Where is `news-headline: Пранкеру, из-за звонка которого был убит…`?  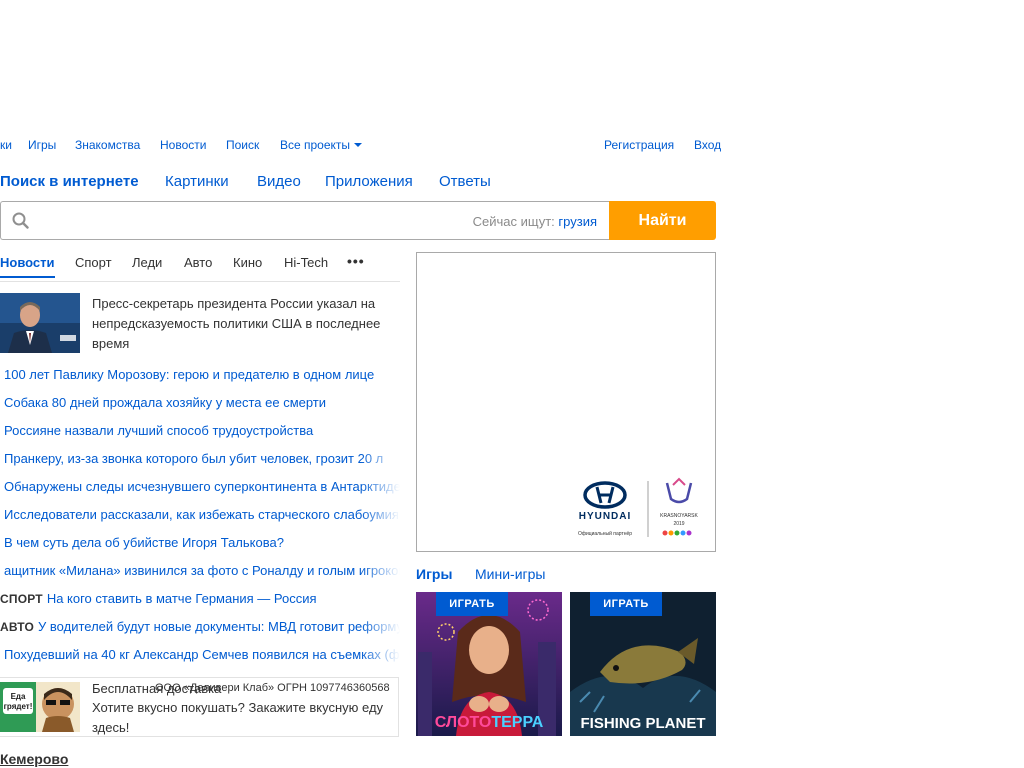 news-headline: Пранкеру, из-за звонка которого был убит… is located at coordinates (194, 458).